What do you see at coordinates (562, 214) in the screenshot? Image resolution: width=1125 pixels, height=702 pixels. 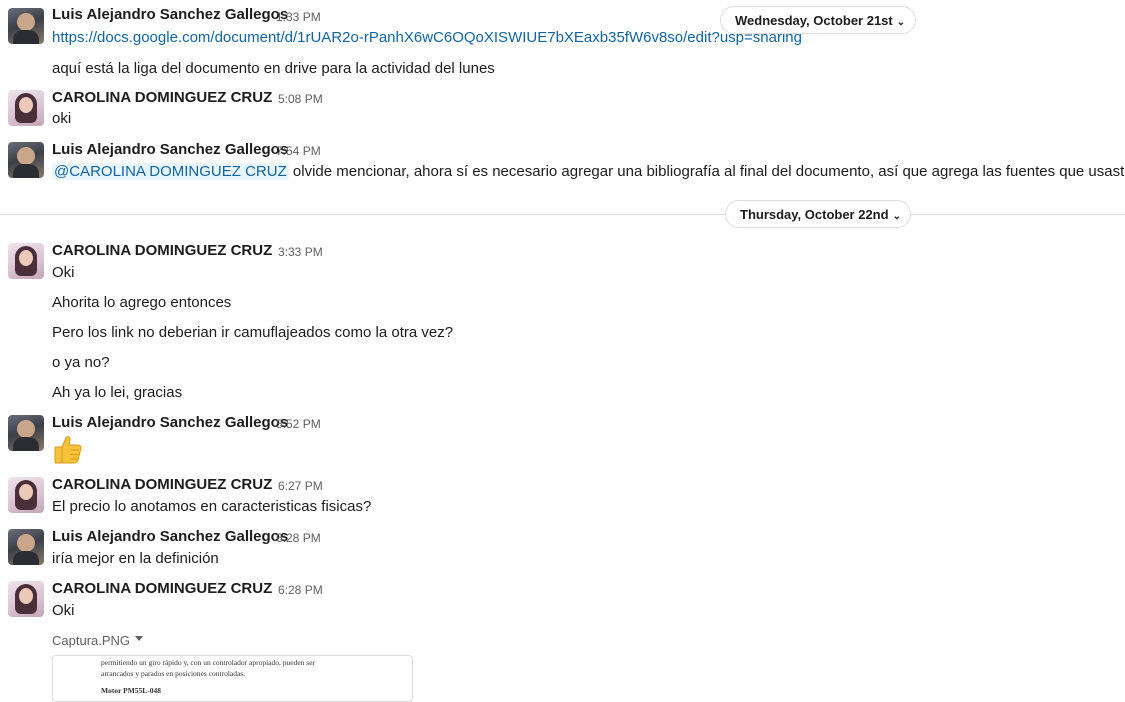 I see `day-divider` at bounding box center [562, 214].